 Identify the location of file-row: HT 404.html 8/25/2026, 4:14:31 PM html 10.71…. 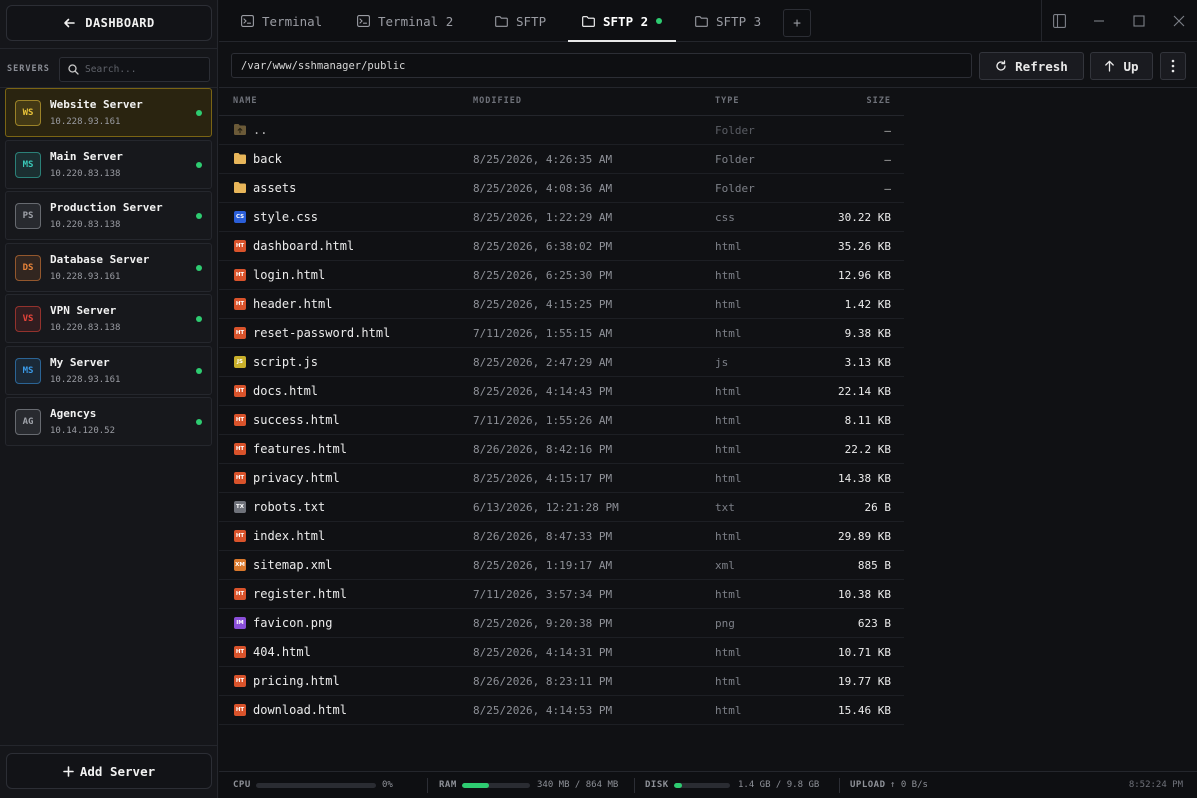
(561, 652).